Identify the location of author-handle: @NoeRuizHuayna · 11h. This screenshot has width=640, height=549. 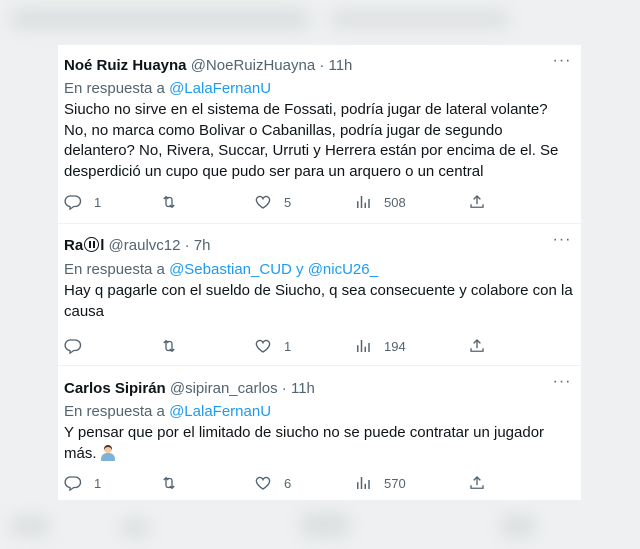
(272, 65).